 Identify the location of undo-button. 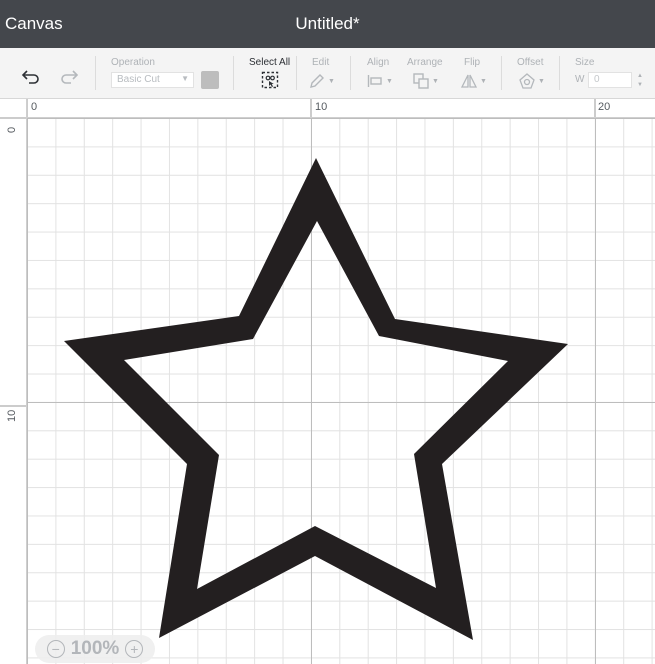
(31, 76).